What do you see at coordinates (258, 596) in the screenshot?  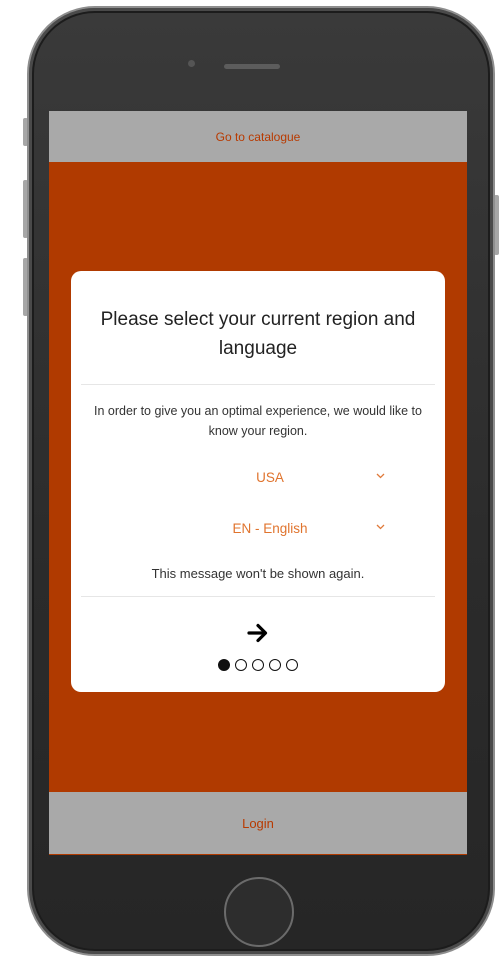 I see `note-divider` at bounding box center [258, 596].